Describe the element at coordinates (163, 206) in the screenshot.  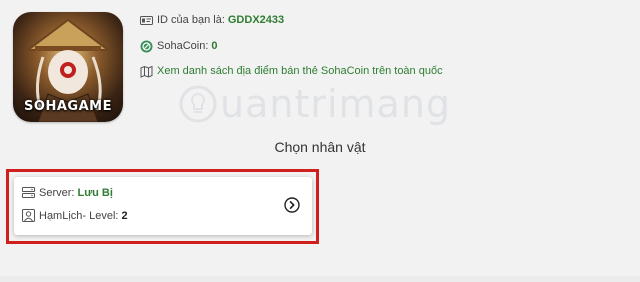
I see `character-card: Server: Lưu Bị HạmLịch- Level: 2` at that location.